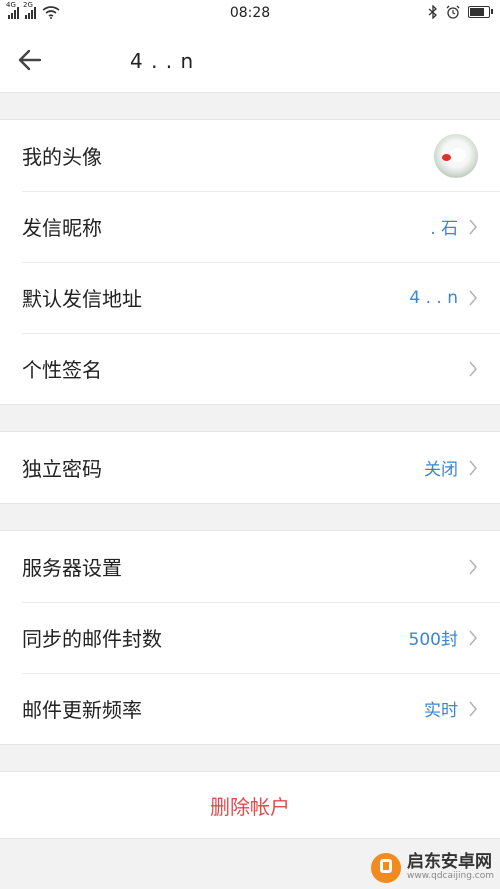 The image size is (500, 889). Describe the element at coordinates (450, 876) in the screenshot. I see `watermark-sub-text: www.qdcaijing.com` at that location.